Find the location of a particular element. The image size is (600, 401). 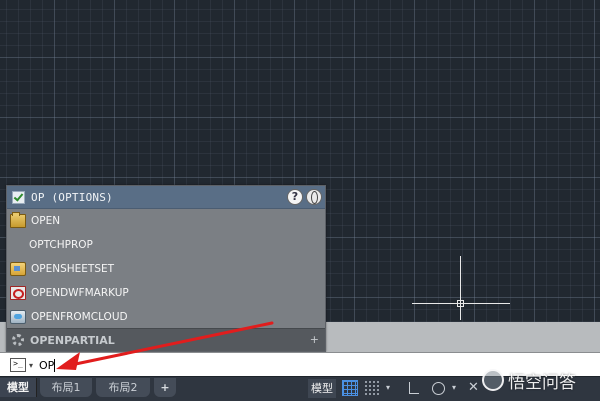

help-icon: ? is located at coordinates (295, 197).